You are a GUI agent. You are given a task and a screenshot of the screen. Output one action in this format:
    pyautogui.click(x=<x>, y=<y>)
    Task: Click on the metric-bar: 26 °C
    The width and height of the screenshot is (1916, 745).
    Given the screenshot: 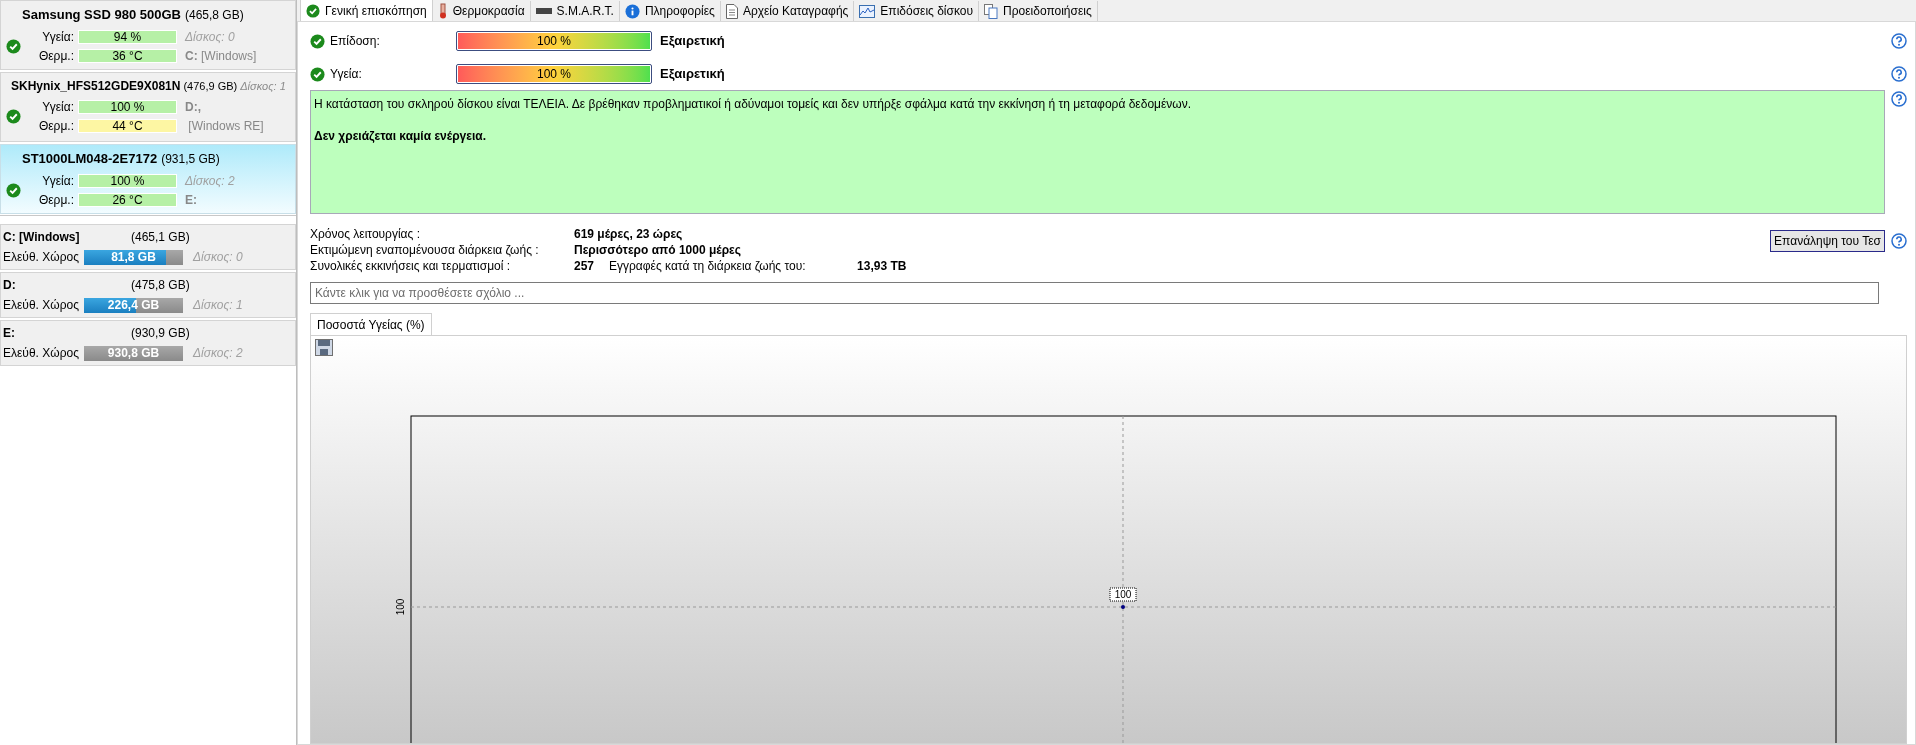 What is the action you would take?
    pyautogui.click(x=127, y=199)
    